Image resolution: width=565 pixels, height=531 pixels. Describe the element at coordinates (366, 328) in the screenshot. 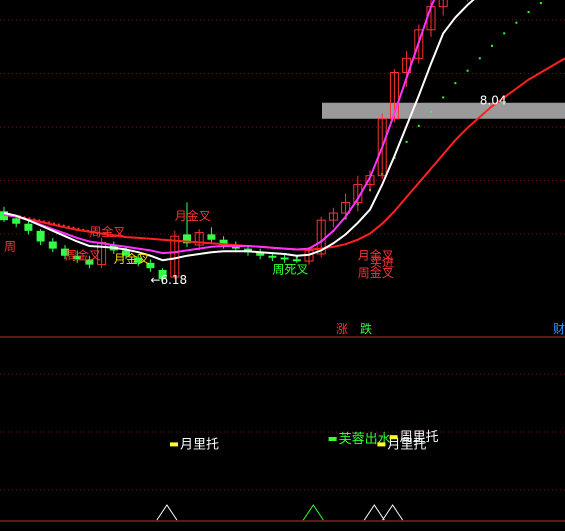

I see `indicator-tag: 跌` at that location.